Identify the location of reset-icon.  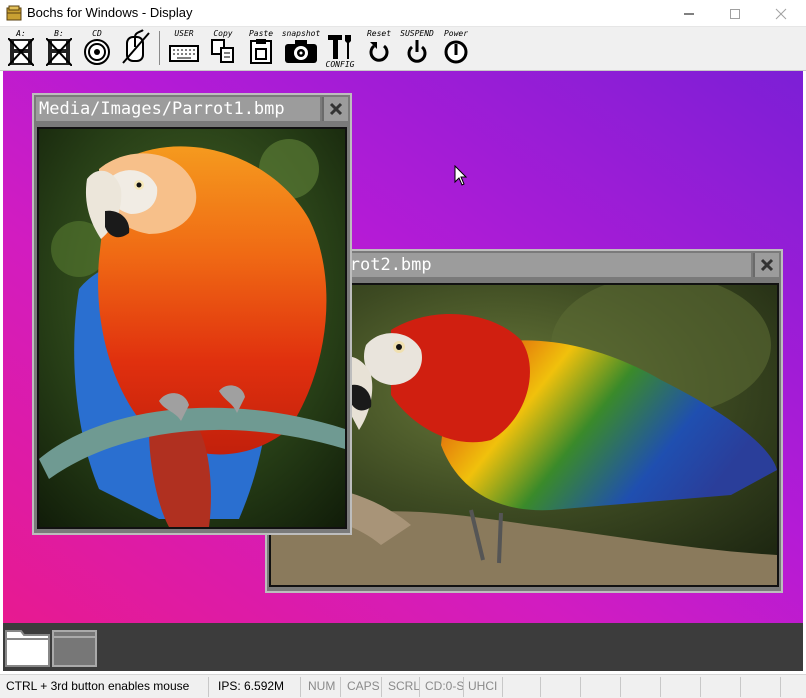
(379, 52).